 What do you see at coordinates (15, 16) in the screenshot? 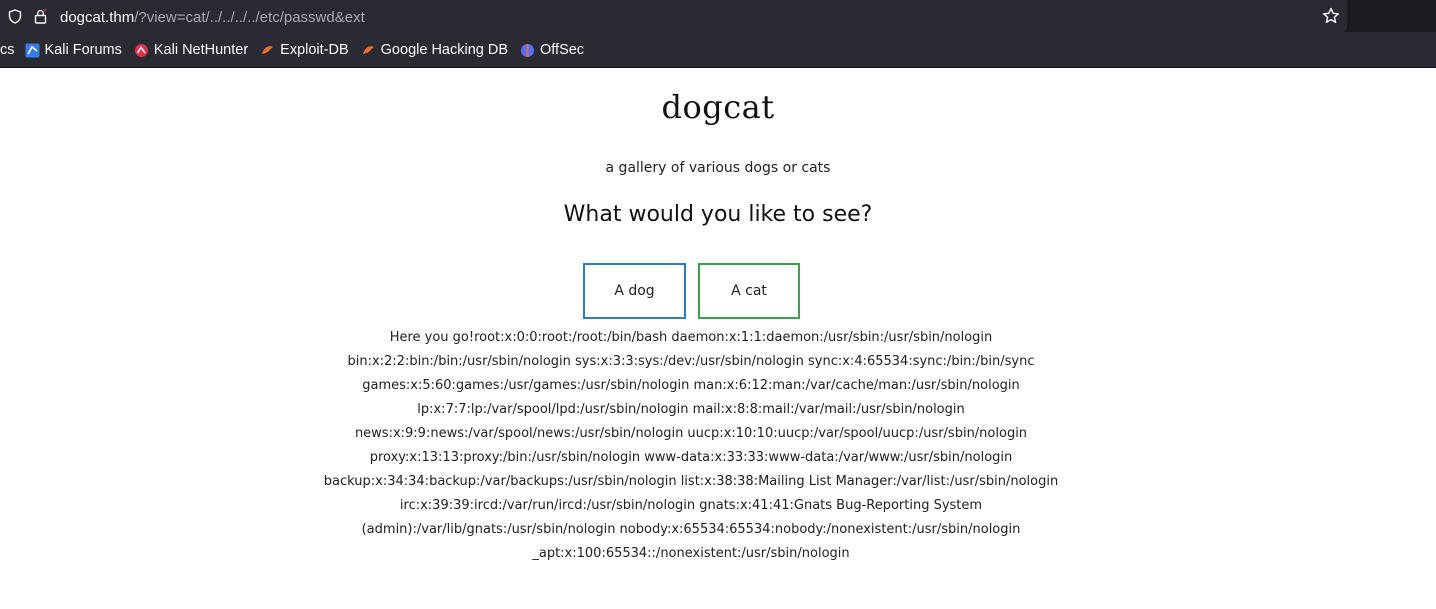
I see `shield-icon` at bounding box center [15, 16].